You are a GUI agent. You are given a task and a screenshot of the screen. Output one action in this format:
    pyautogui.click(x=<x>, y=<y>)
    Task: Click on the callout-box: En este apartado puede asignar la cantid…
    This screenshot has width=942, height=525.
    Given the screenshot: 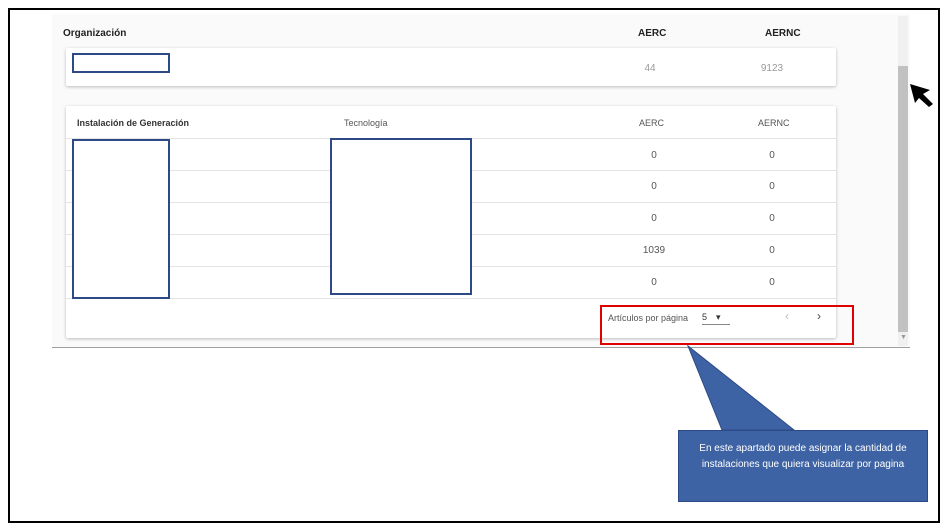 What is the action you would take?
    pyautogui.click(x=803, y=466)
    